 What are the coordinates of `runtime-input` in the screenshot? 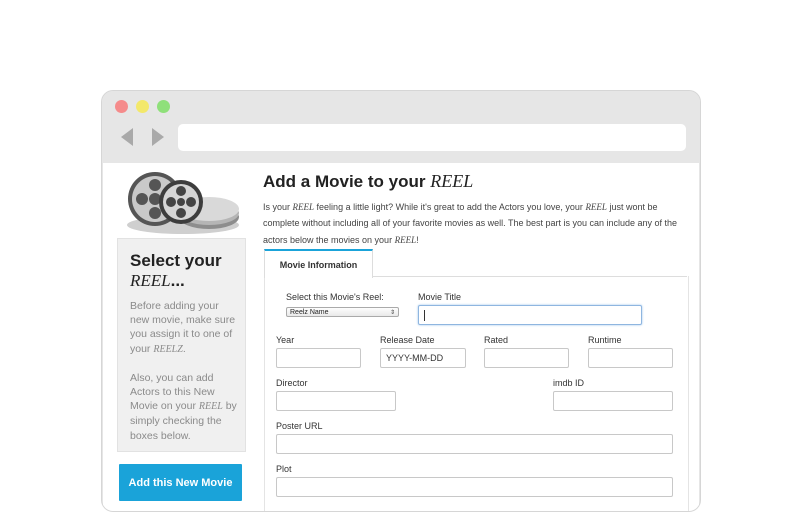 It's located at (630, 358).